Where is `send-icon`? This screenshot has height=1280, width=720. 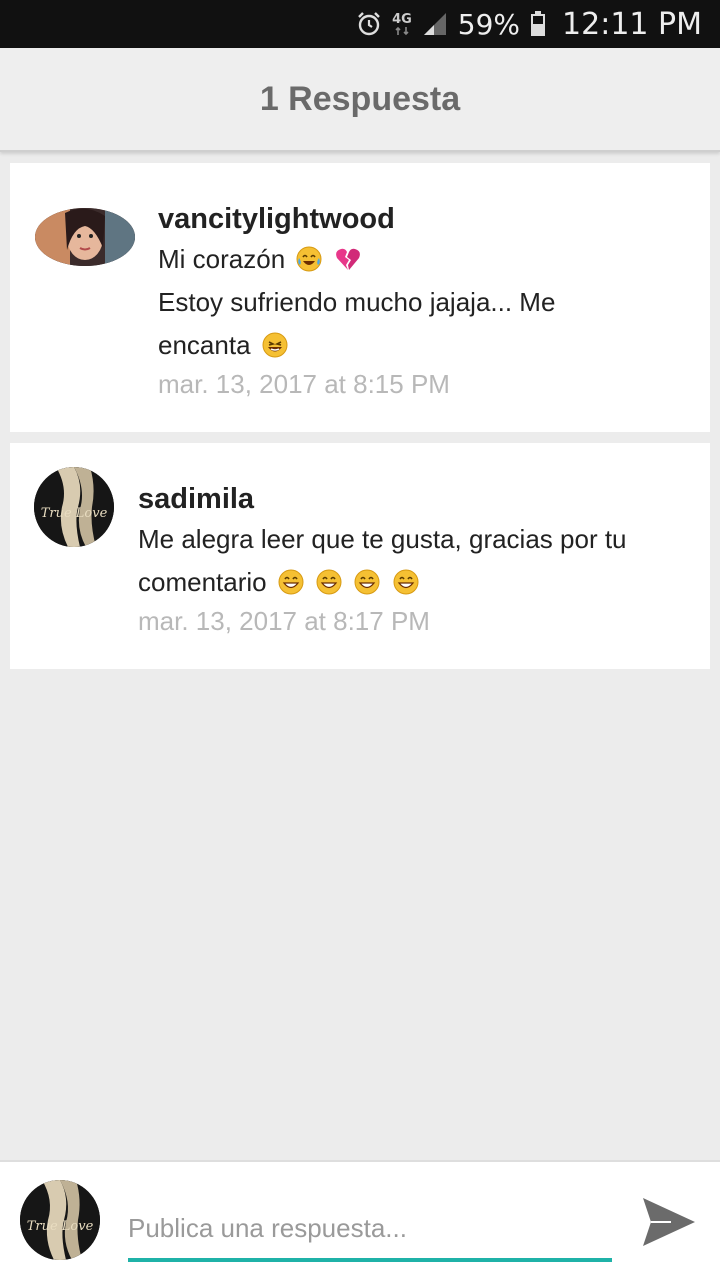 send-icon is located at coordinates (669, 1222).